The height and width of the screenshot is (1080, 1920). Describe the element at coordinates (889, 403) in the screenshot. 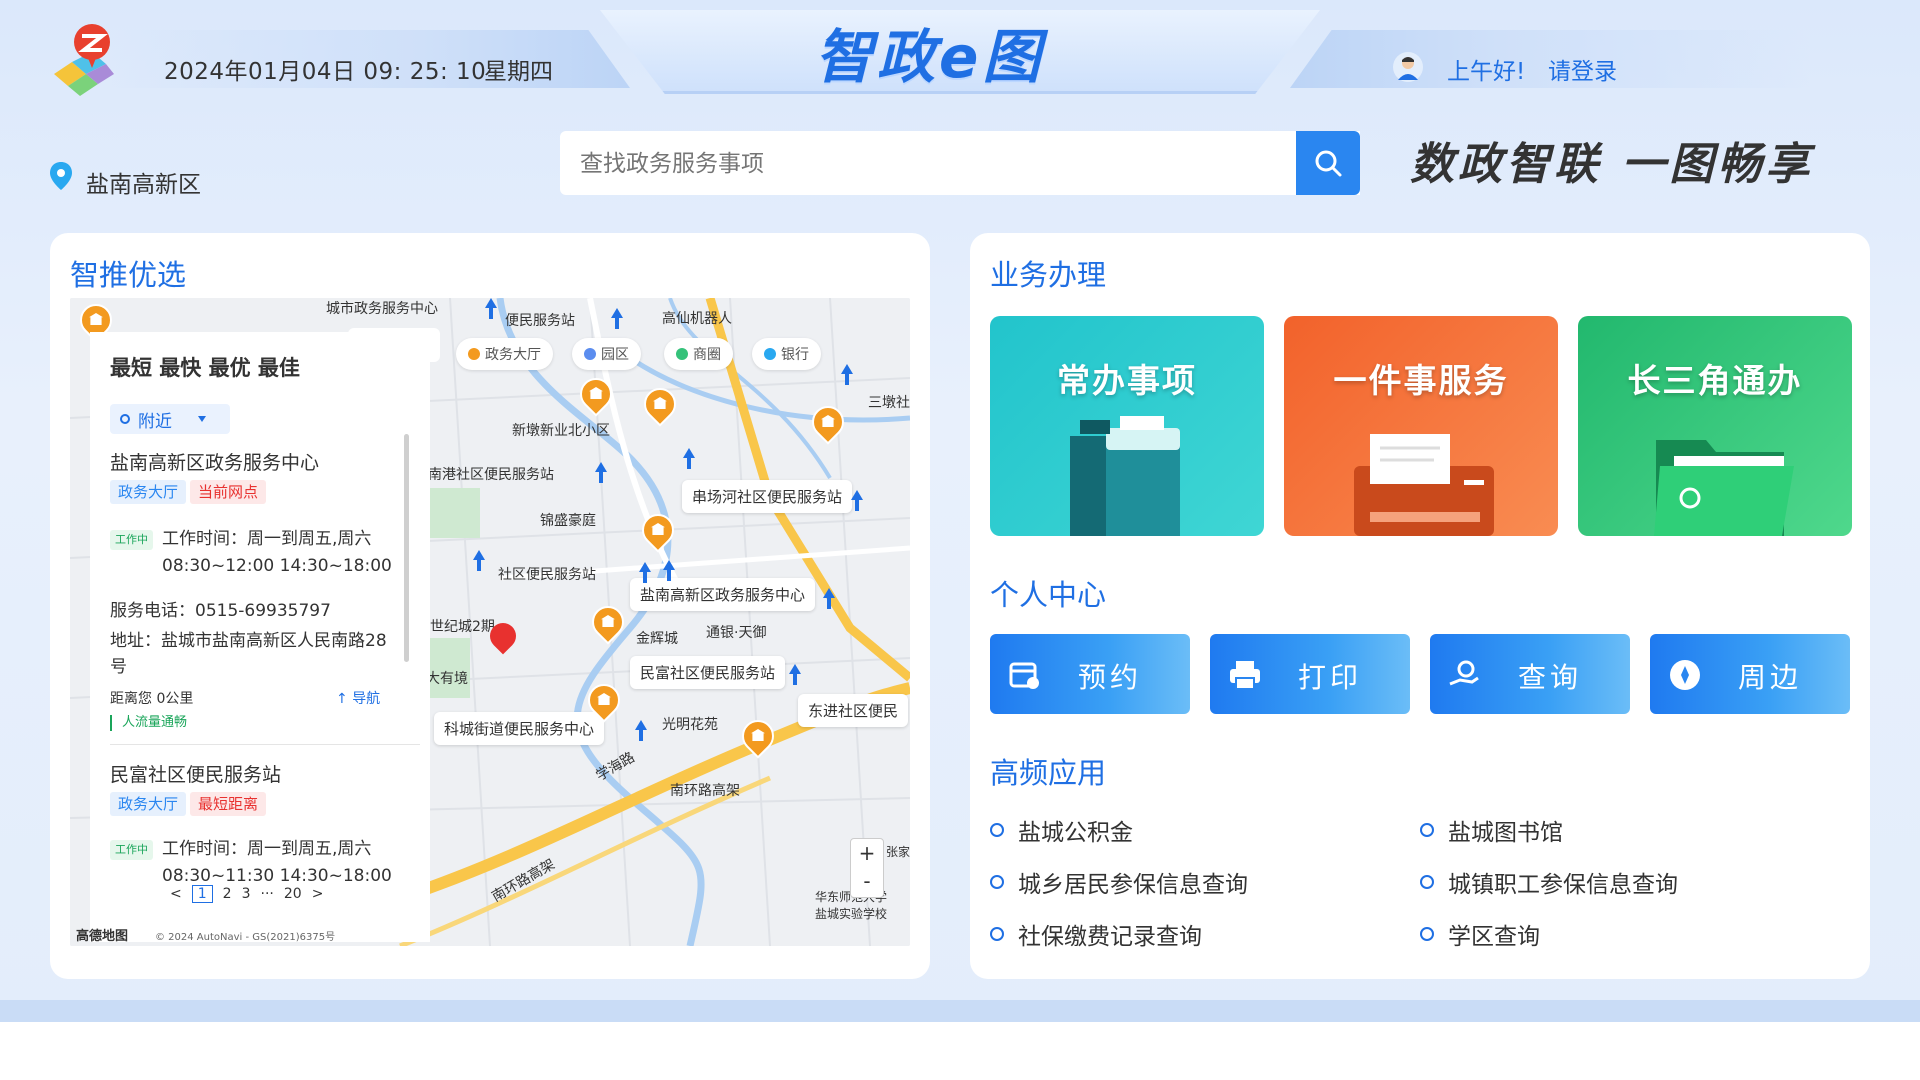

I see `map-label: 三墩社` at that location.